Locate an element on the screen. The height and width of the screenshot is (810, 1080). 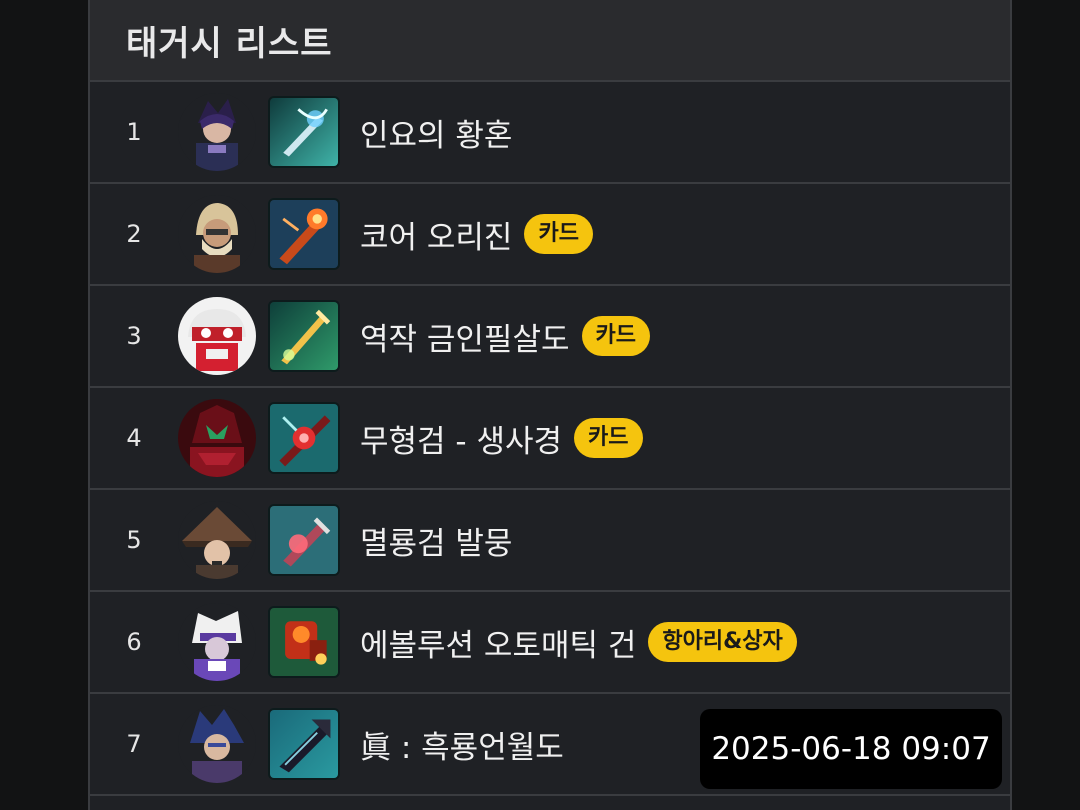
list-item: 5 멸룡검 발뭉 is located at coordinates (550, 541).